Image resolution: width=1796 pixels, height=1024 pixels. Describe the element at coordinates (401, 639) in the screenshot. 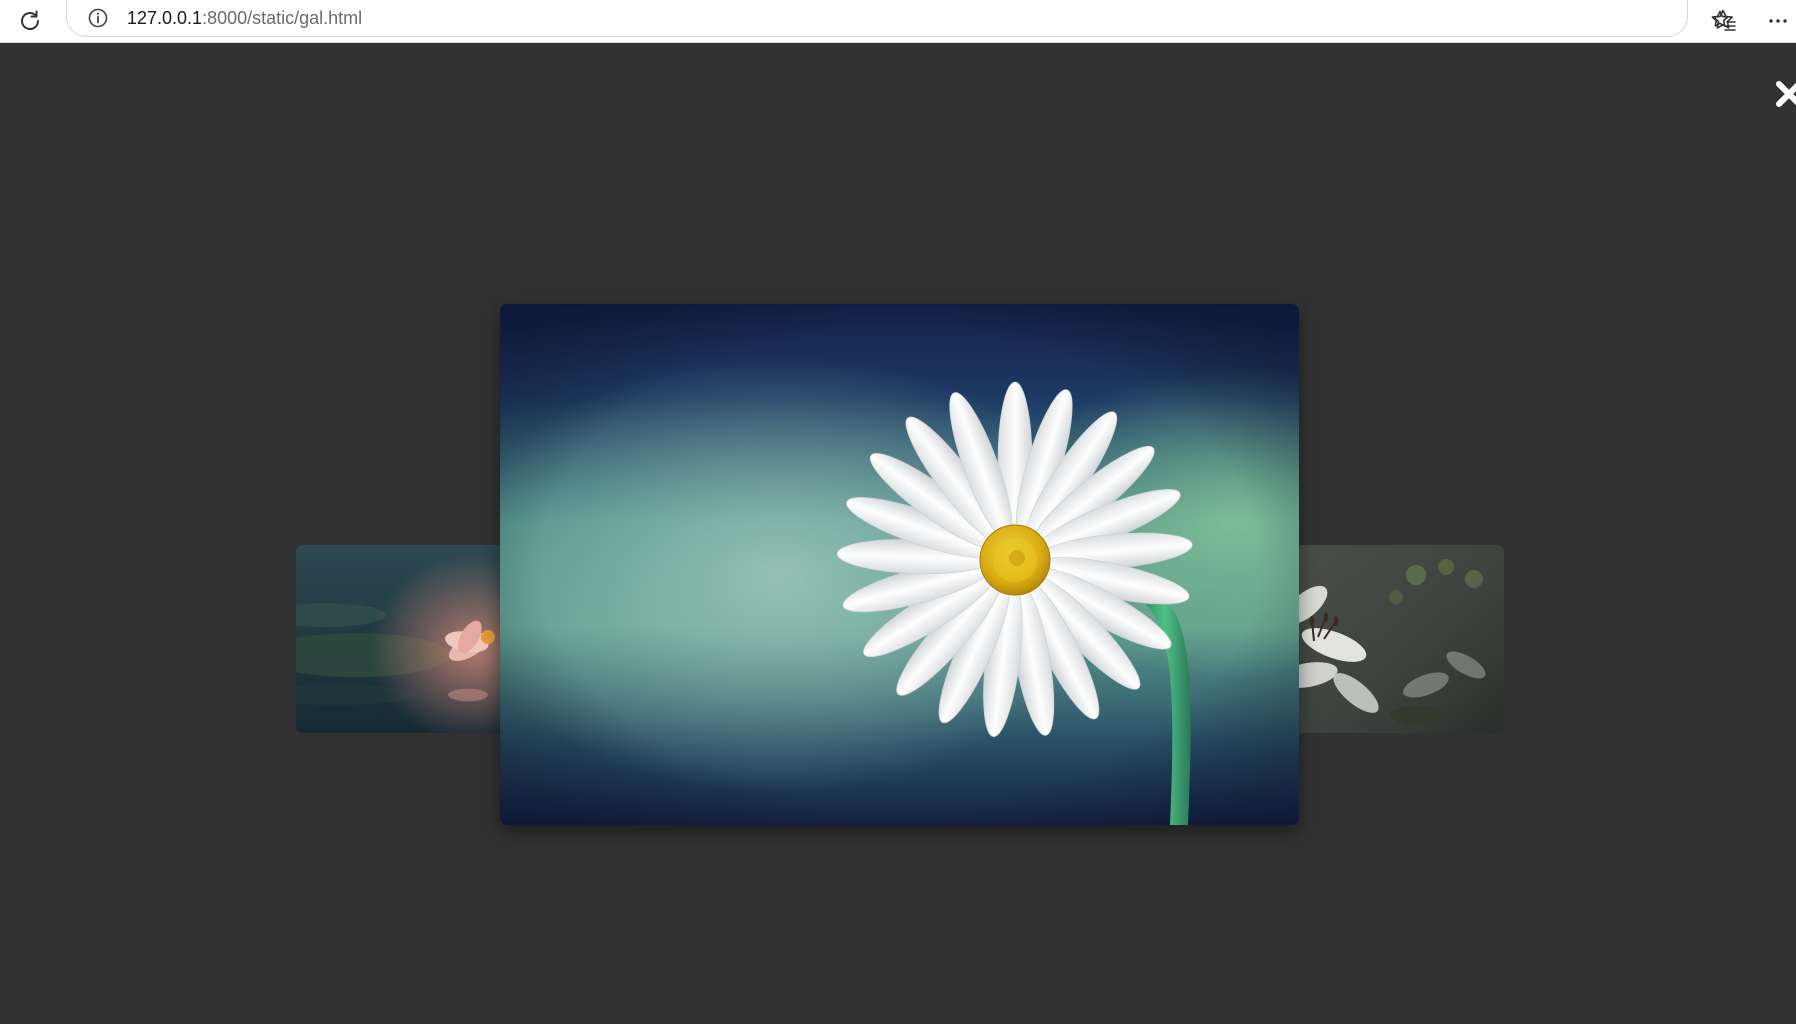

I see `previous-image-lotus` at that location.